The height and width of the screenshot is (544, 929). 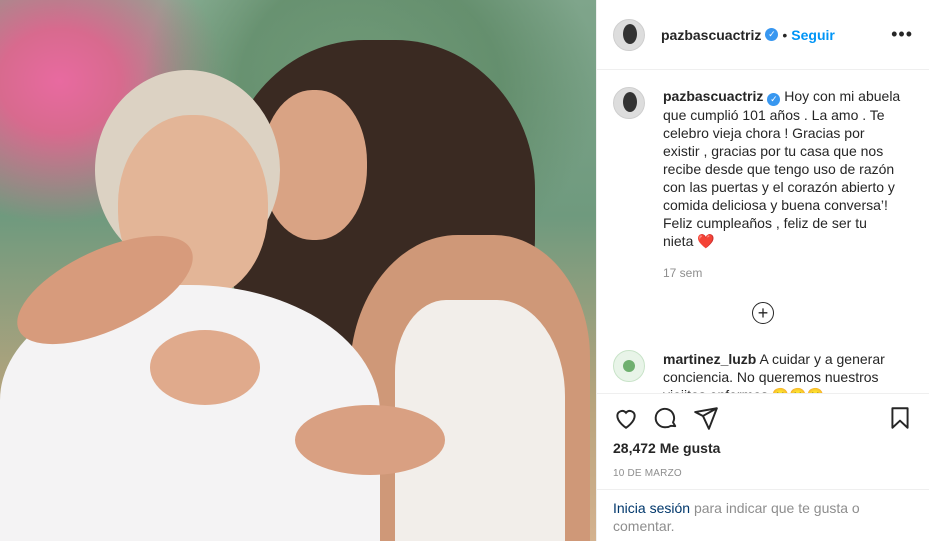 What do you see at coordinates (900, 418) in the screenshot?
I see `bookmark-icon` at bounding box center [900, 418].